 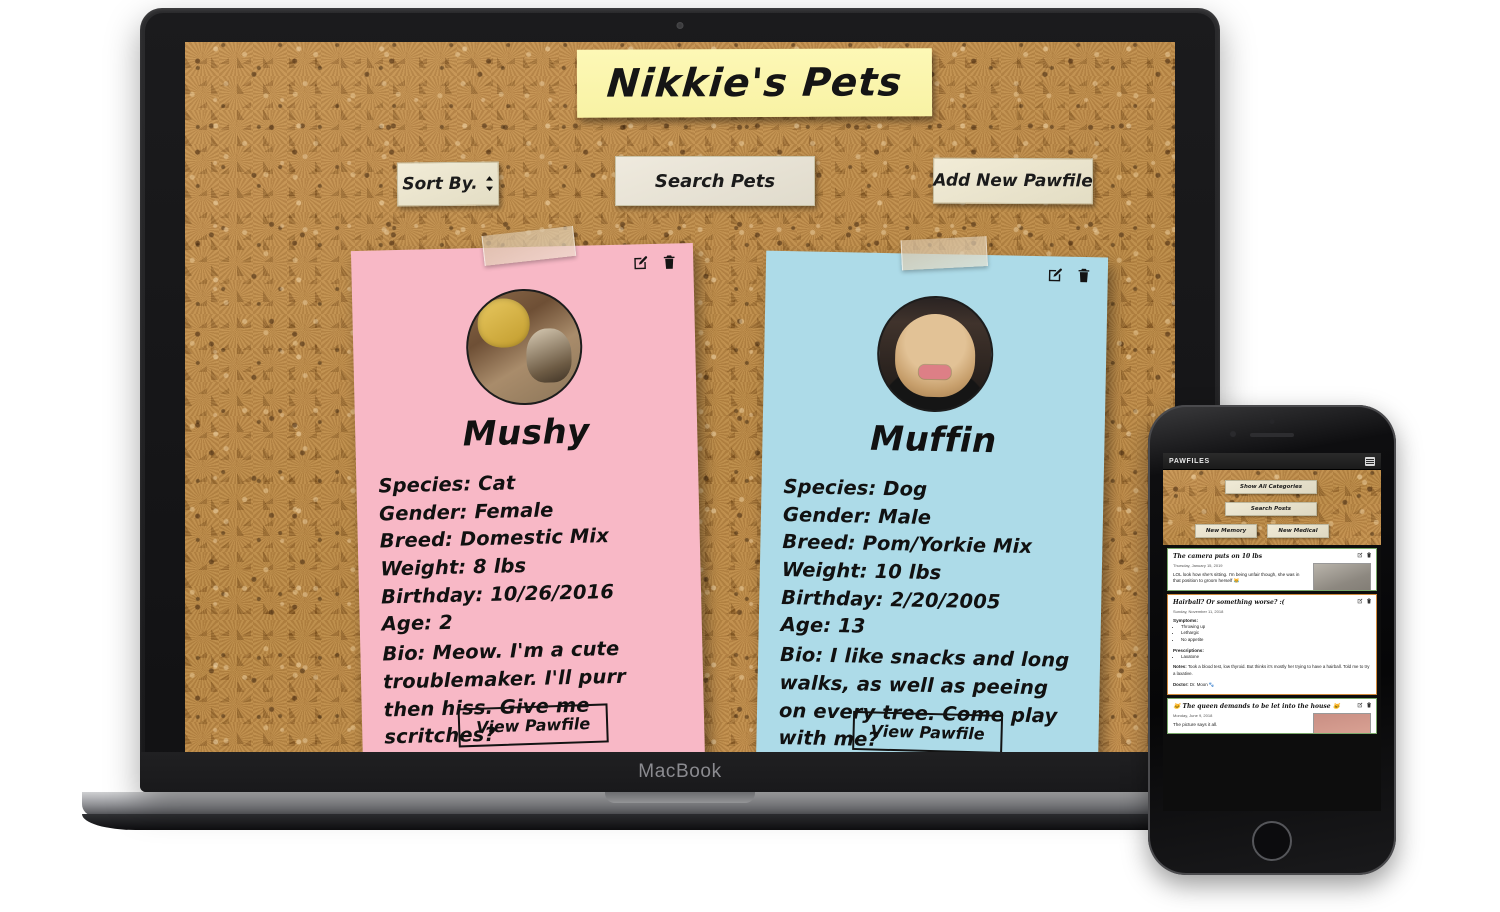 I want to click on toolbar: Sort By. Search Pets Add New Pawfile, so click(x=680, y=180).